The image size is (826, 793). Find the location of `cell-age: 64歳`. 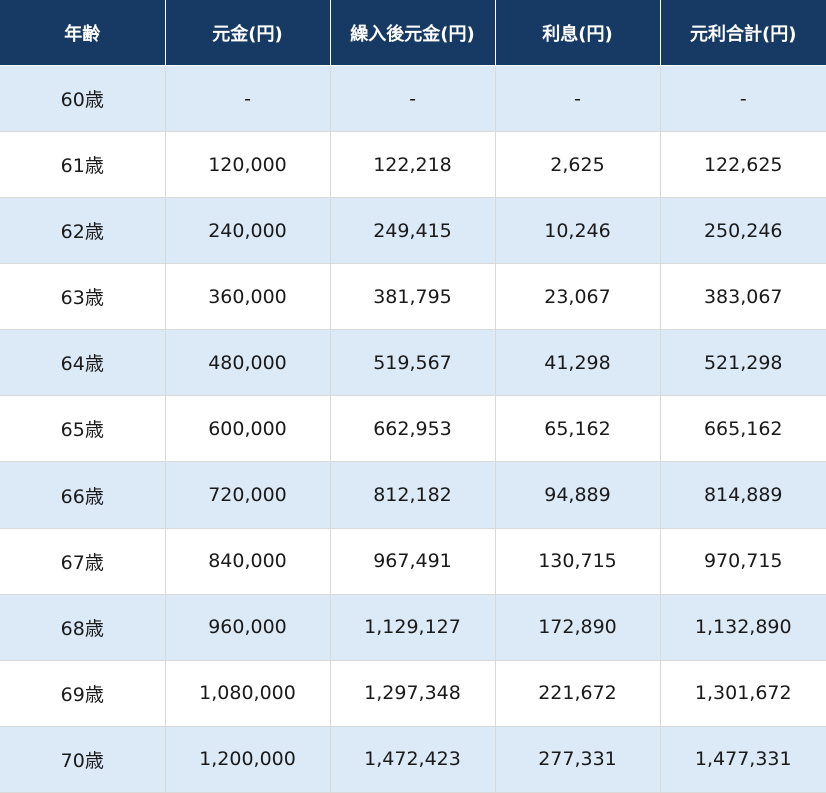

cell-age: 64歳 is located at coordinates (83, 363).